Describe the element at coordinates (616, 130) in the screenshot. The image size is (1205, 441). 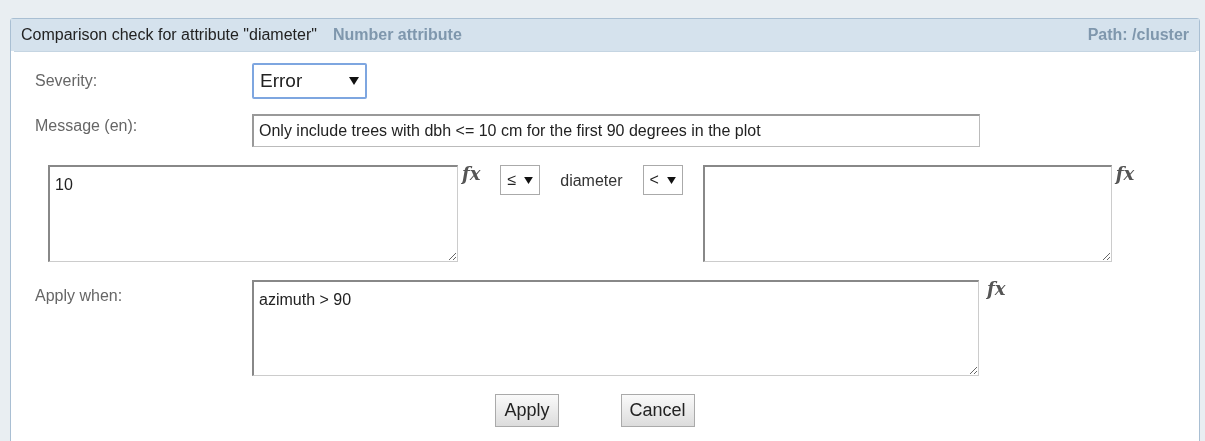
I see `message-field: Only include trees with dbh <= 10 cm for the first 90 degrees in the plot` at that location.